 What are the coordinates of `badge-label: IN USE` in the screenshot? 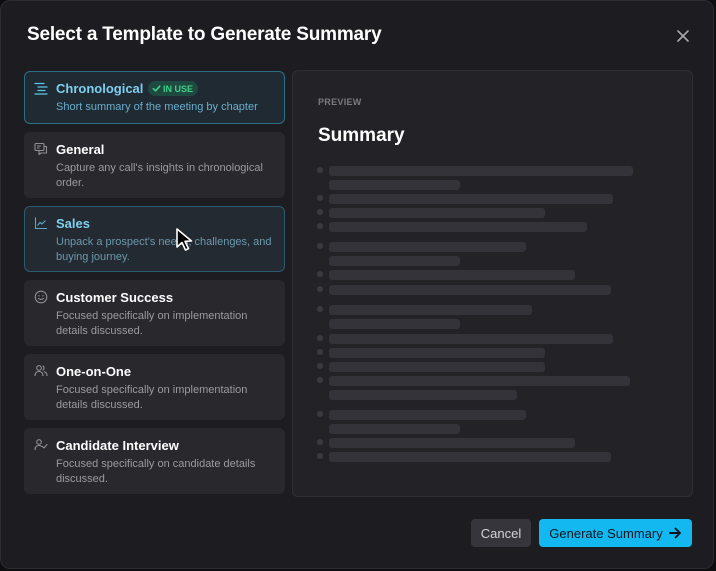 It's located at (178, 88).